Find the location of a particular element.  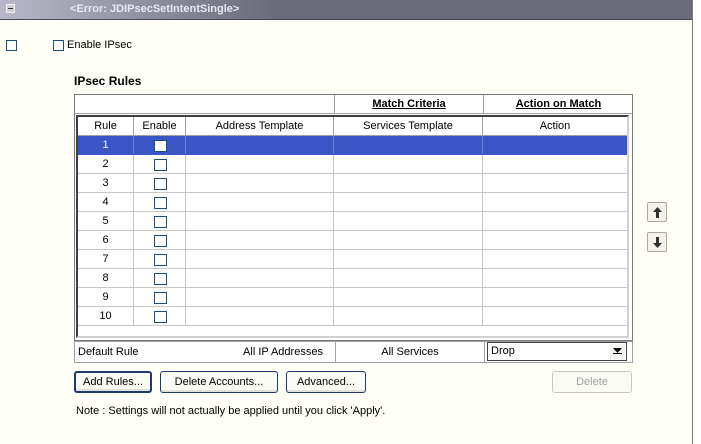

chevron-down-icon is located at coordinates (617, 351).